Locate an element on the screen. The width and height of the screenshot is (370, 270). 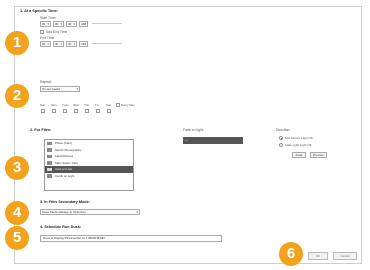
day-sun-checkbox is located at coordinates (43, 111).